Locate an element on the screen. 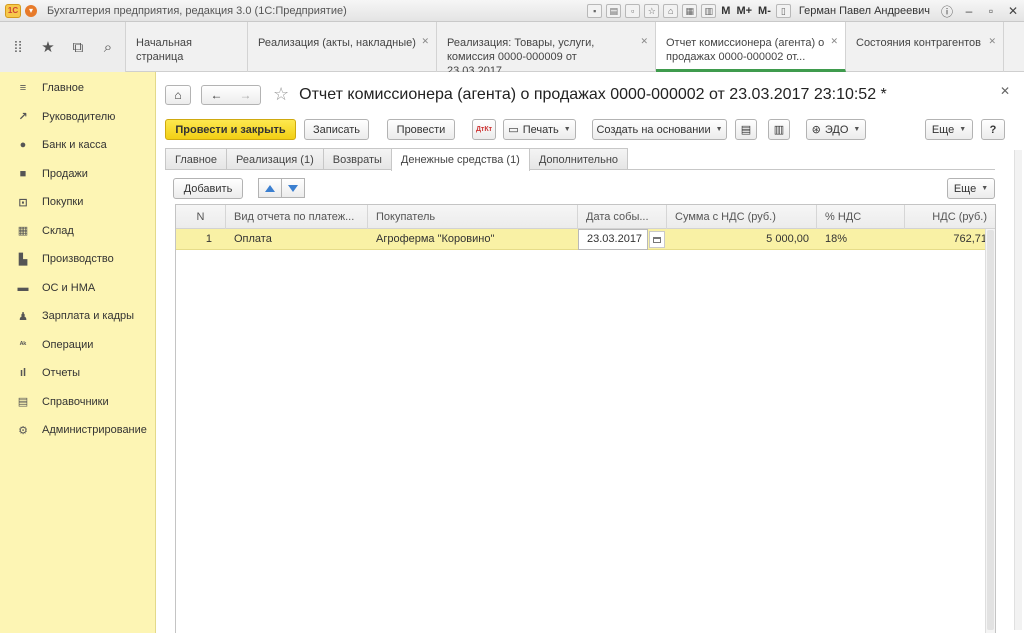 The width and height of the screenshot is (1024, 633). save-icon: ▪ is located at coordinates (595, 11).